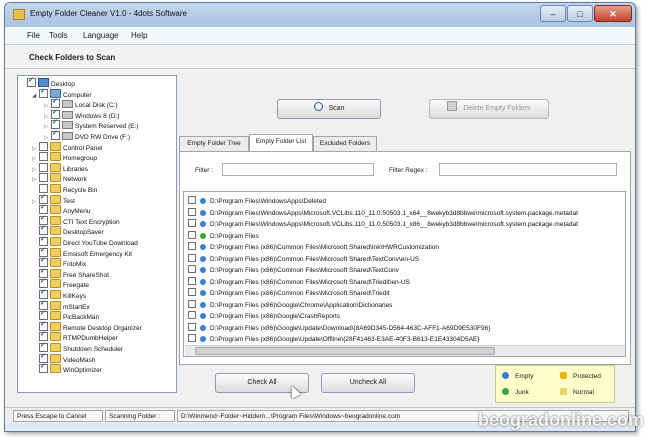  I want to click on list-item-path: D:\Program Files\WindowsApps\Deleted, so click(268, 201).